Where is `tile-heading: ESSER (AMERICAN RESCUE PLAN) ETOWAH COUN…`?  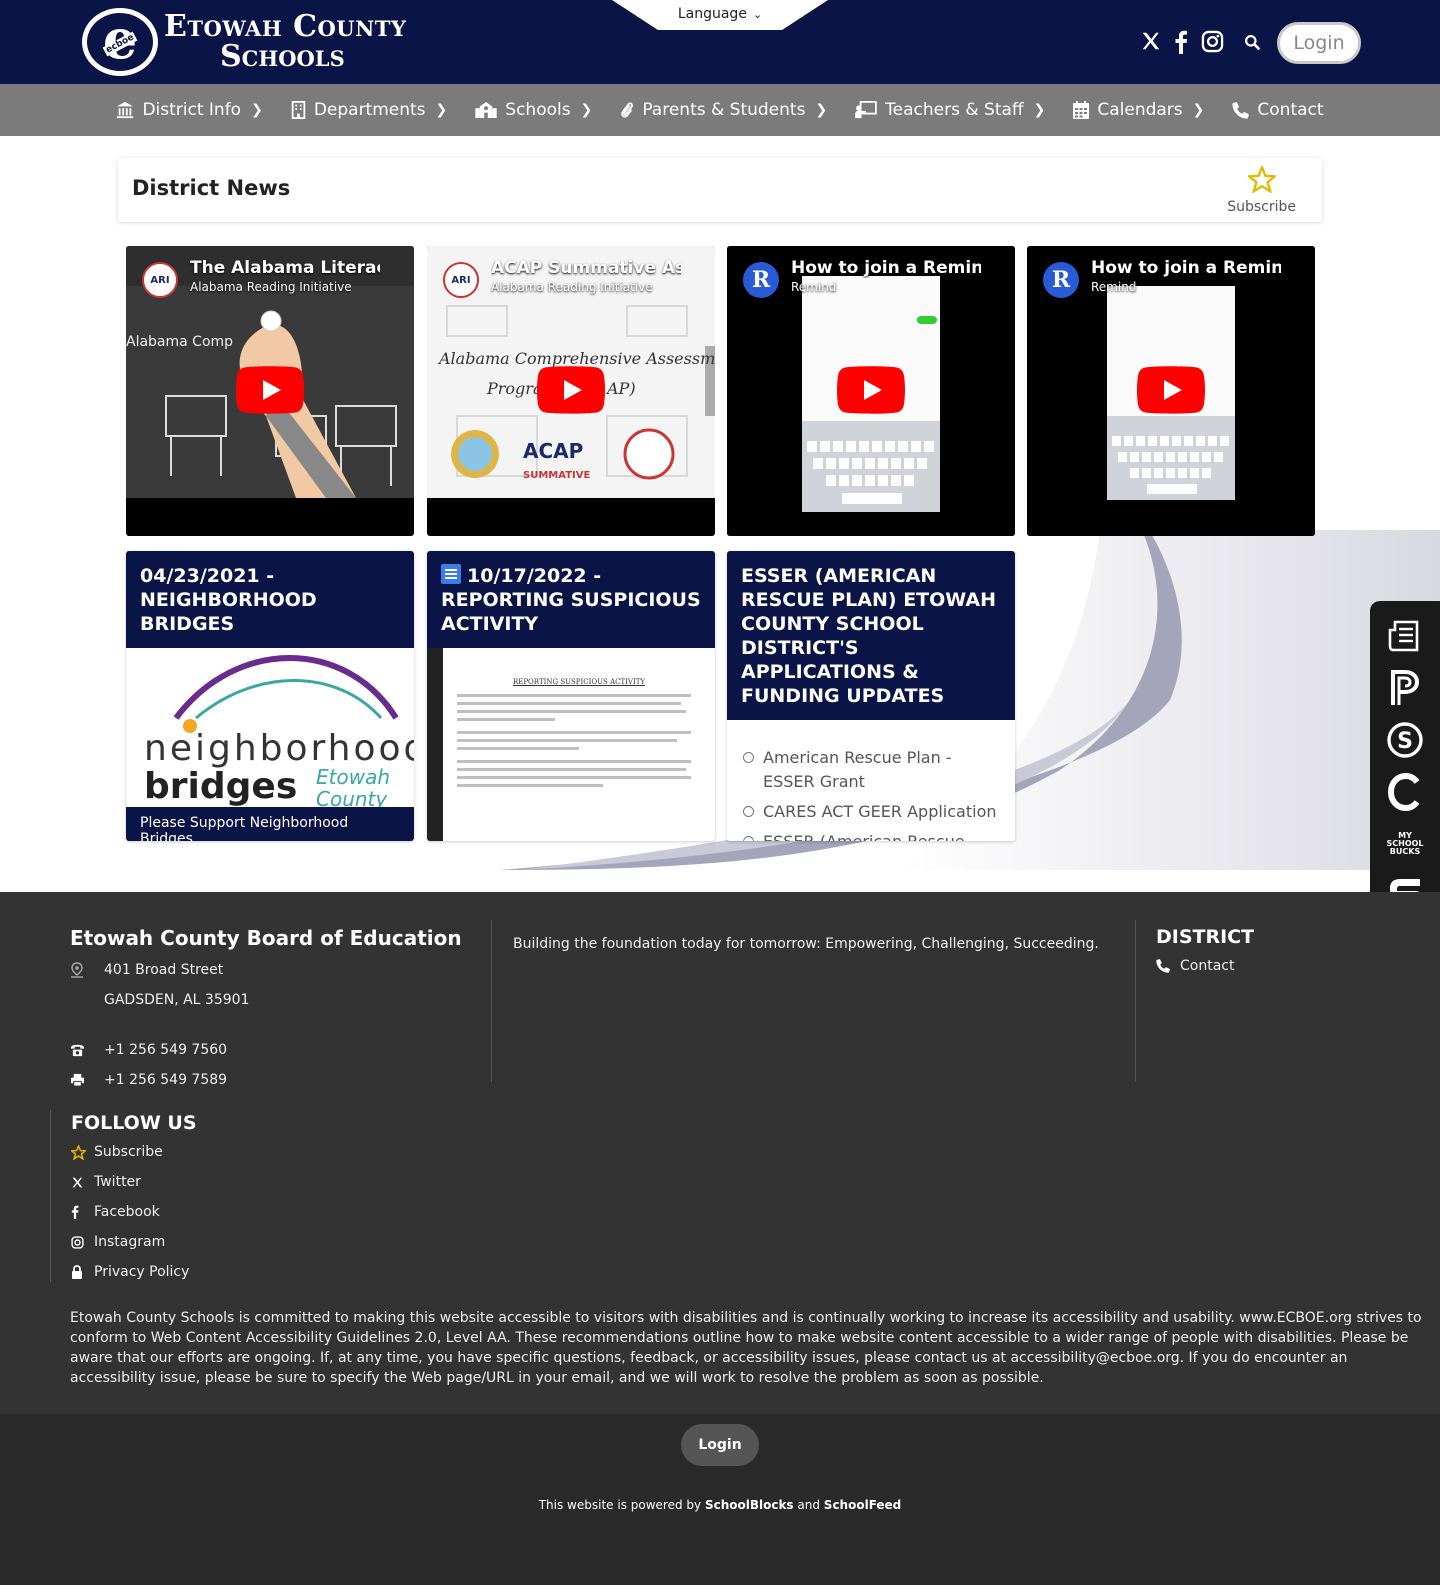 tile-heading: ESSER (AMERICAN RESCUE PLAN) ETOWAH COUN… is located at coordinates (871, 635).